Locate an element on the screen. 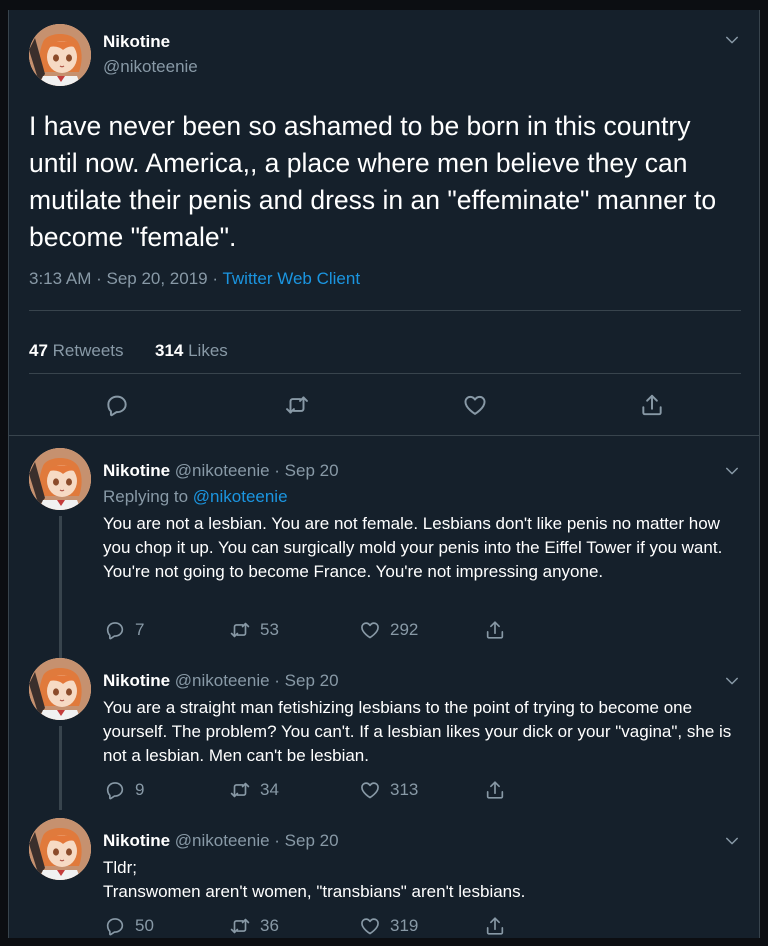  like-action: 313 is located at coordinates (388, 790).